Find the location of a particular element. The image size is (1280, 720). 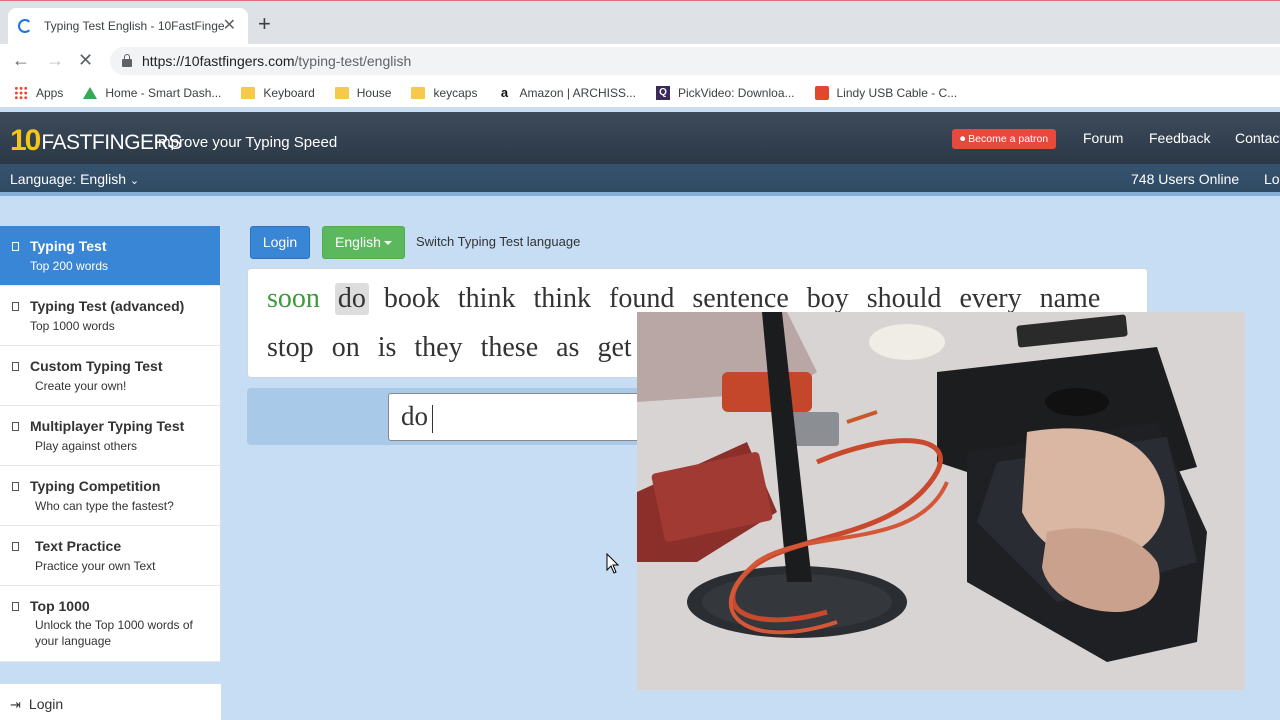

apps-grid-icon is located at coordinates (21, 92).